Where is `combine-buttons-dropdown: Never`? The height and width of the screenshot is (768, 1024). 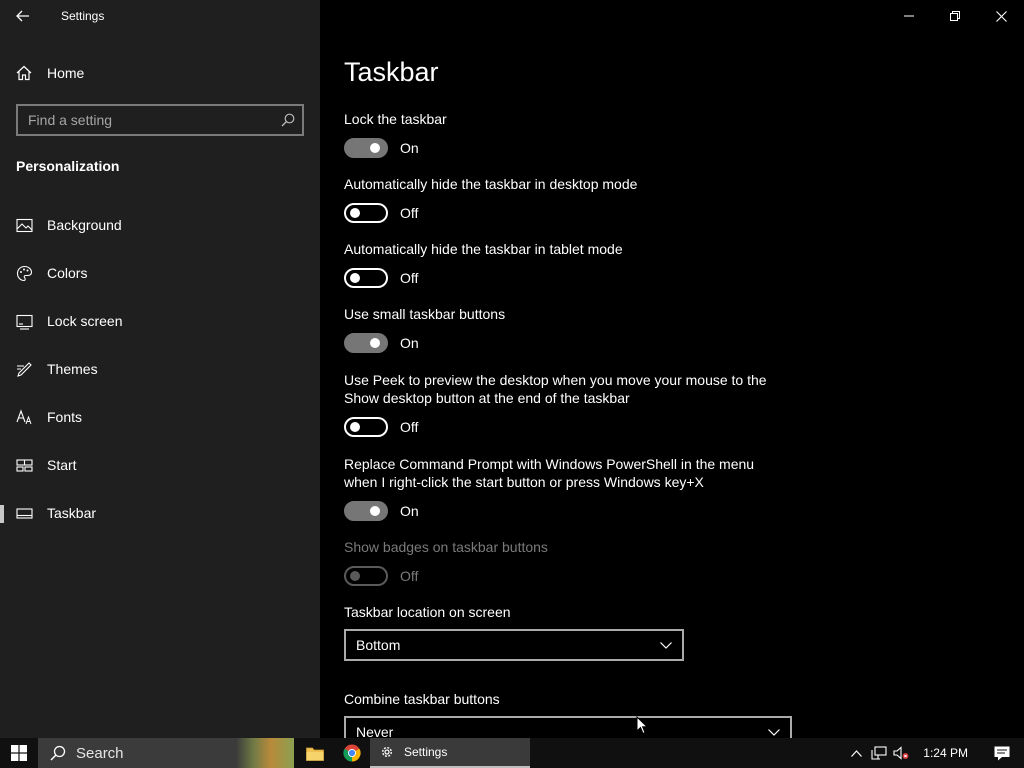 combine-buttons-dropdown: Never is located at coordinates (568, 727).